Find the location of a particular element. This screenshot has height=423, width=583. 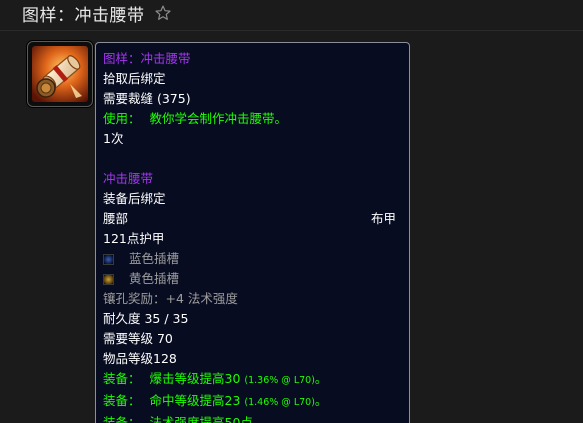

equip-text: 命中等级提高23 is located at coordinates (195, 400).